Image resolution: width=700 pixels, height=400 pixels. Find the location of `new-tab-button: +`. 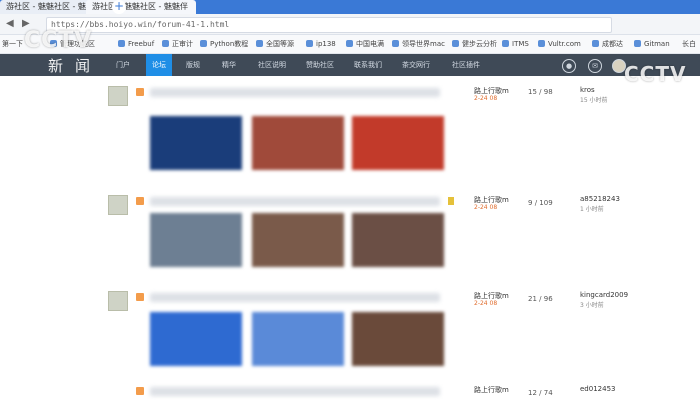

new-tab-button: + is located at coordinates (119, 7).